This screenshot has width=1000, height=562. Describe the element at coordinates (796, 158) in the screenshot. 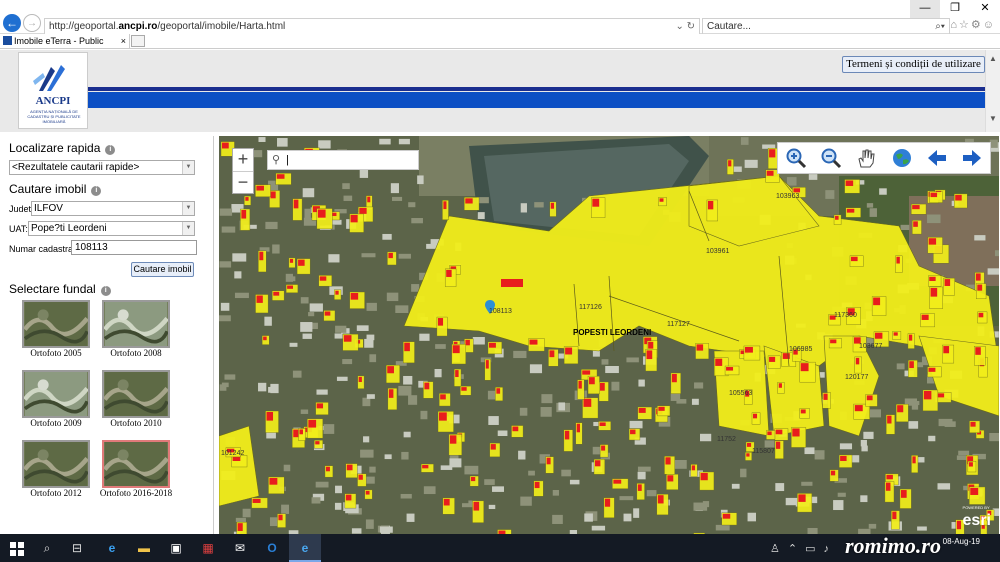

I see `zoom-in-icon` at that location.